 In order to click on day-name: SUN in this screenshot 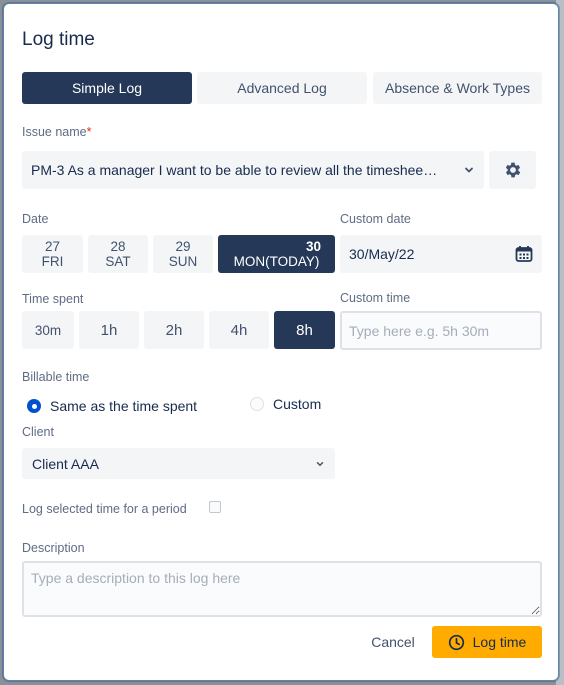, I will do `click(183, 261)`.